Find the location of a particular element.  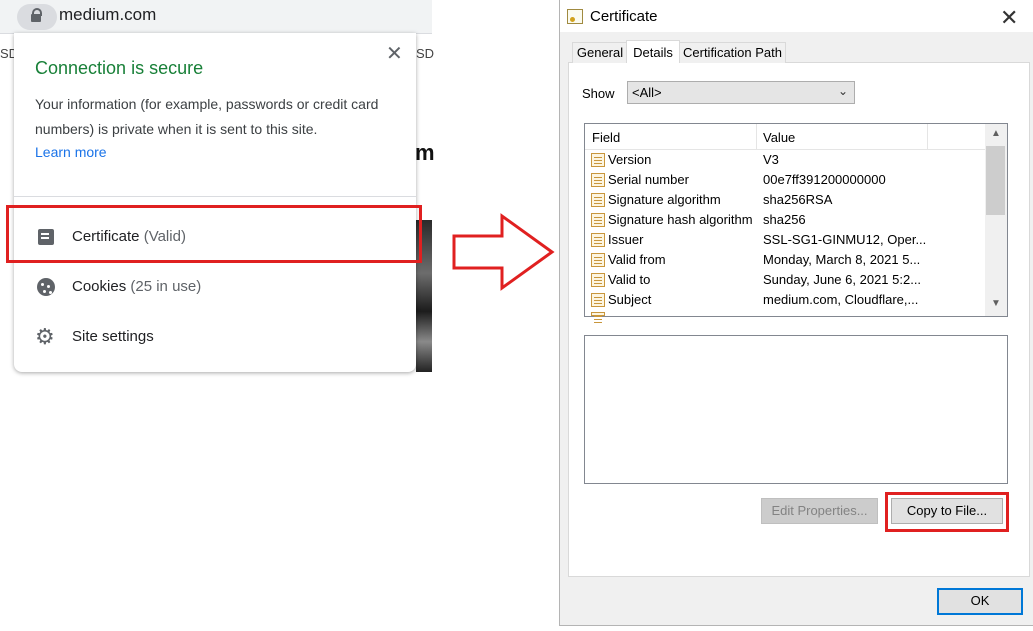

table-row-field: Valid from is located at coordinates (637, 259).